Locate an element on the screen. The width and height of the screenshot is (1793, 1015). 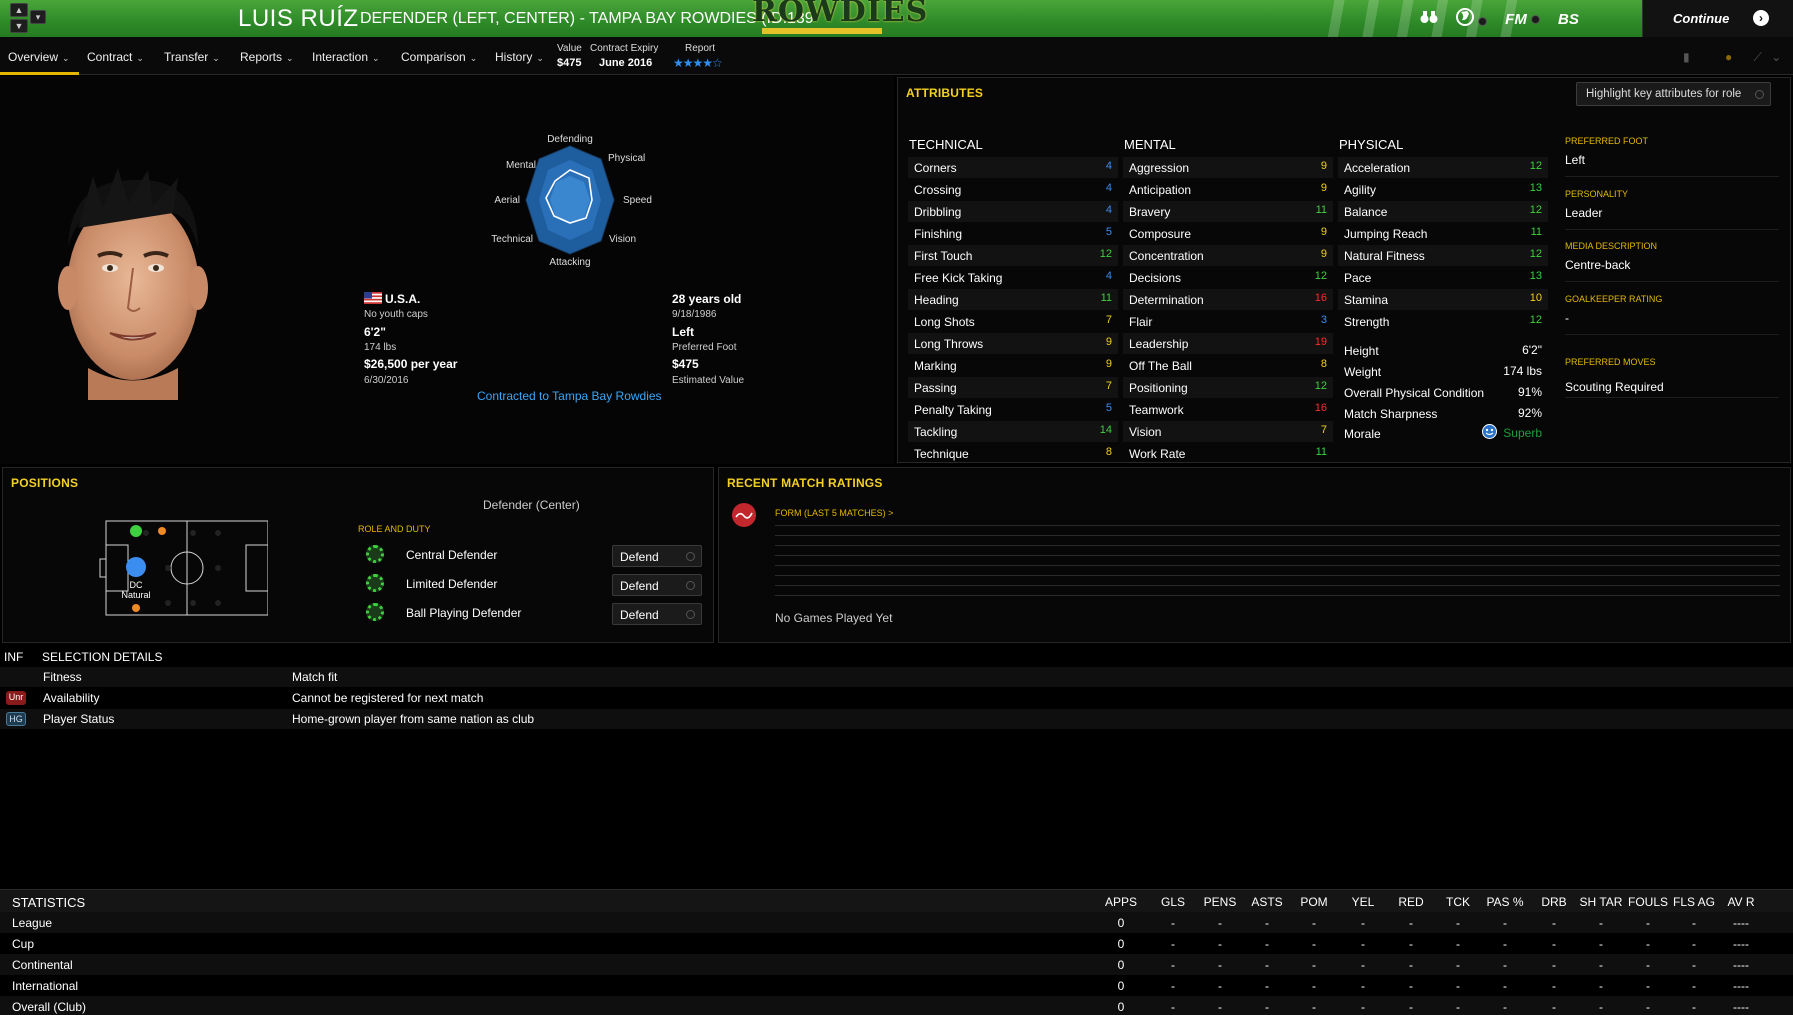
bs-icon: BS is located at coordinates (1568, 19).